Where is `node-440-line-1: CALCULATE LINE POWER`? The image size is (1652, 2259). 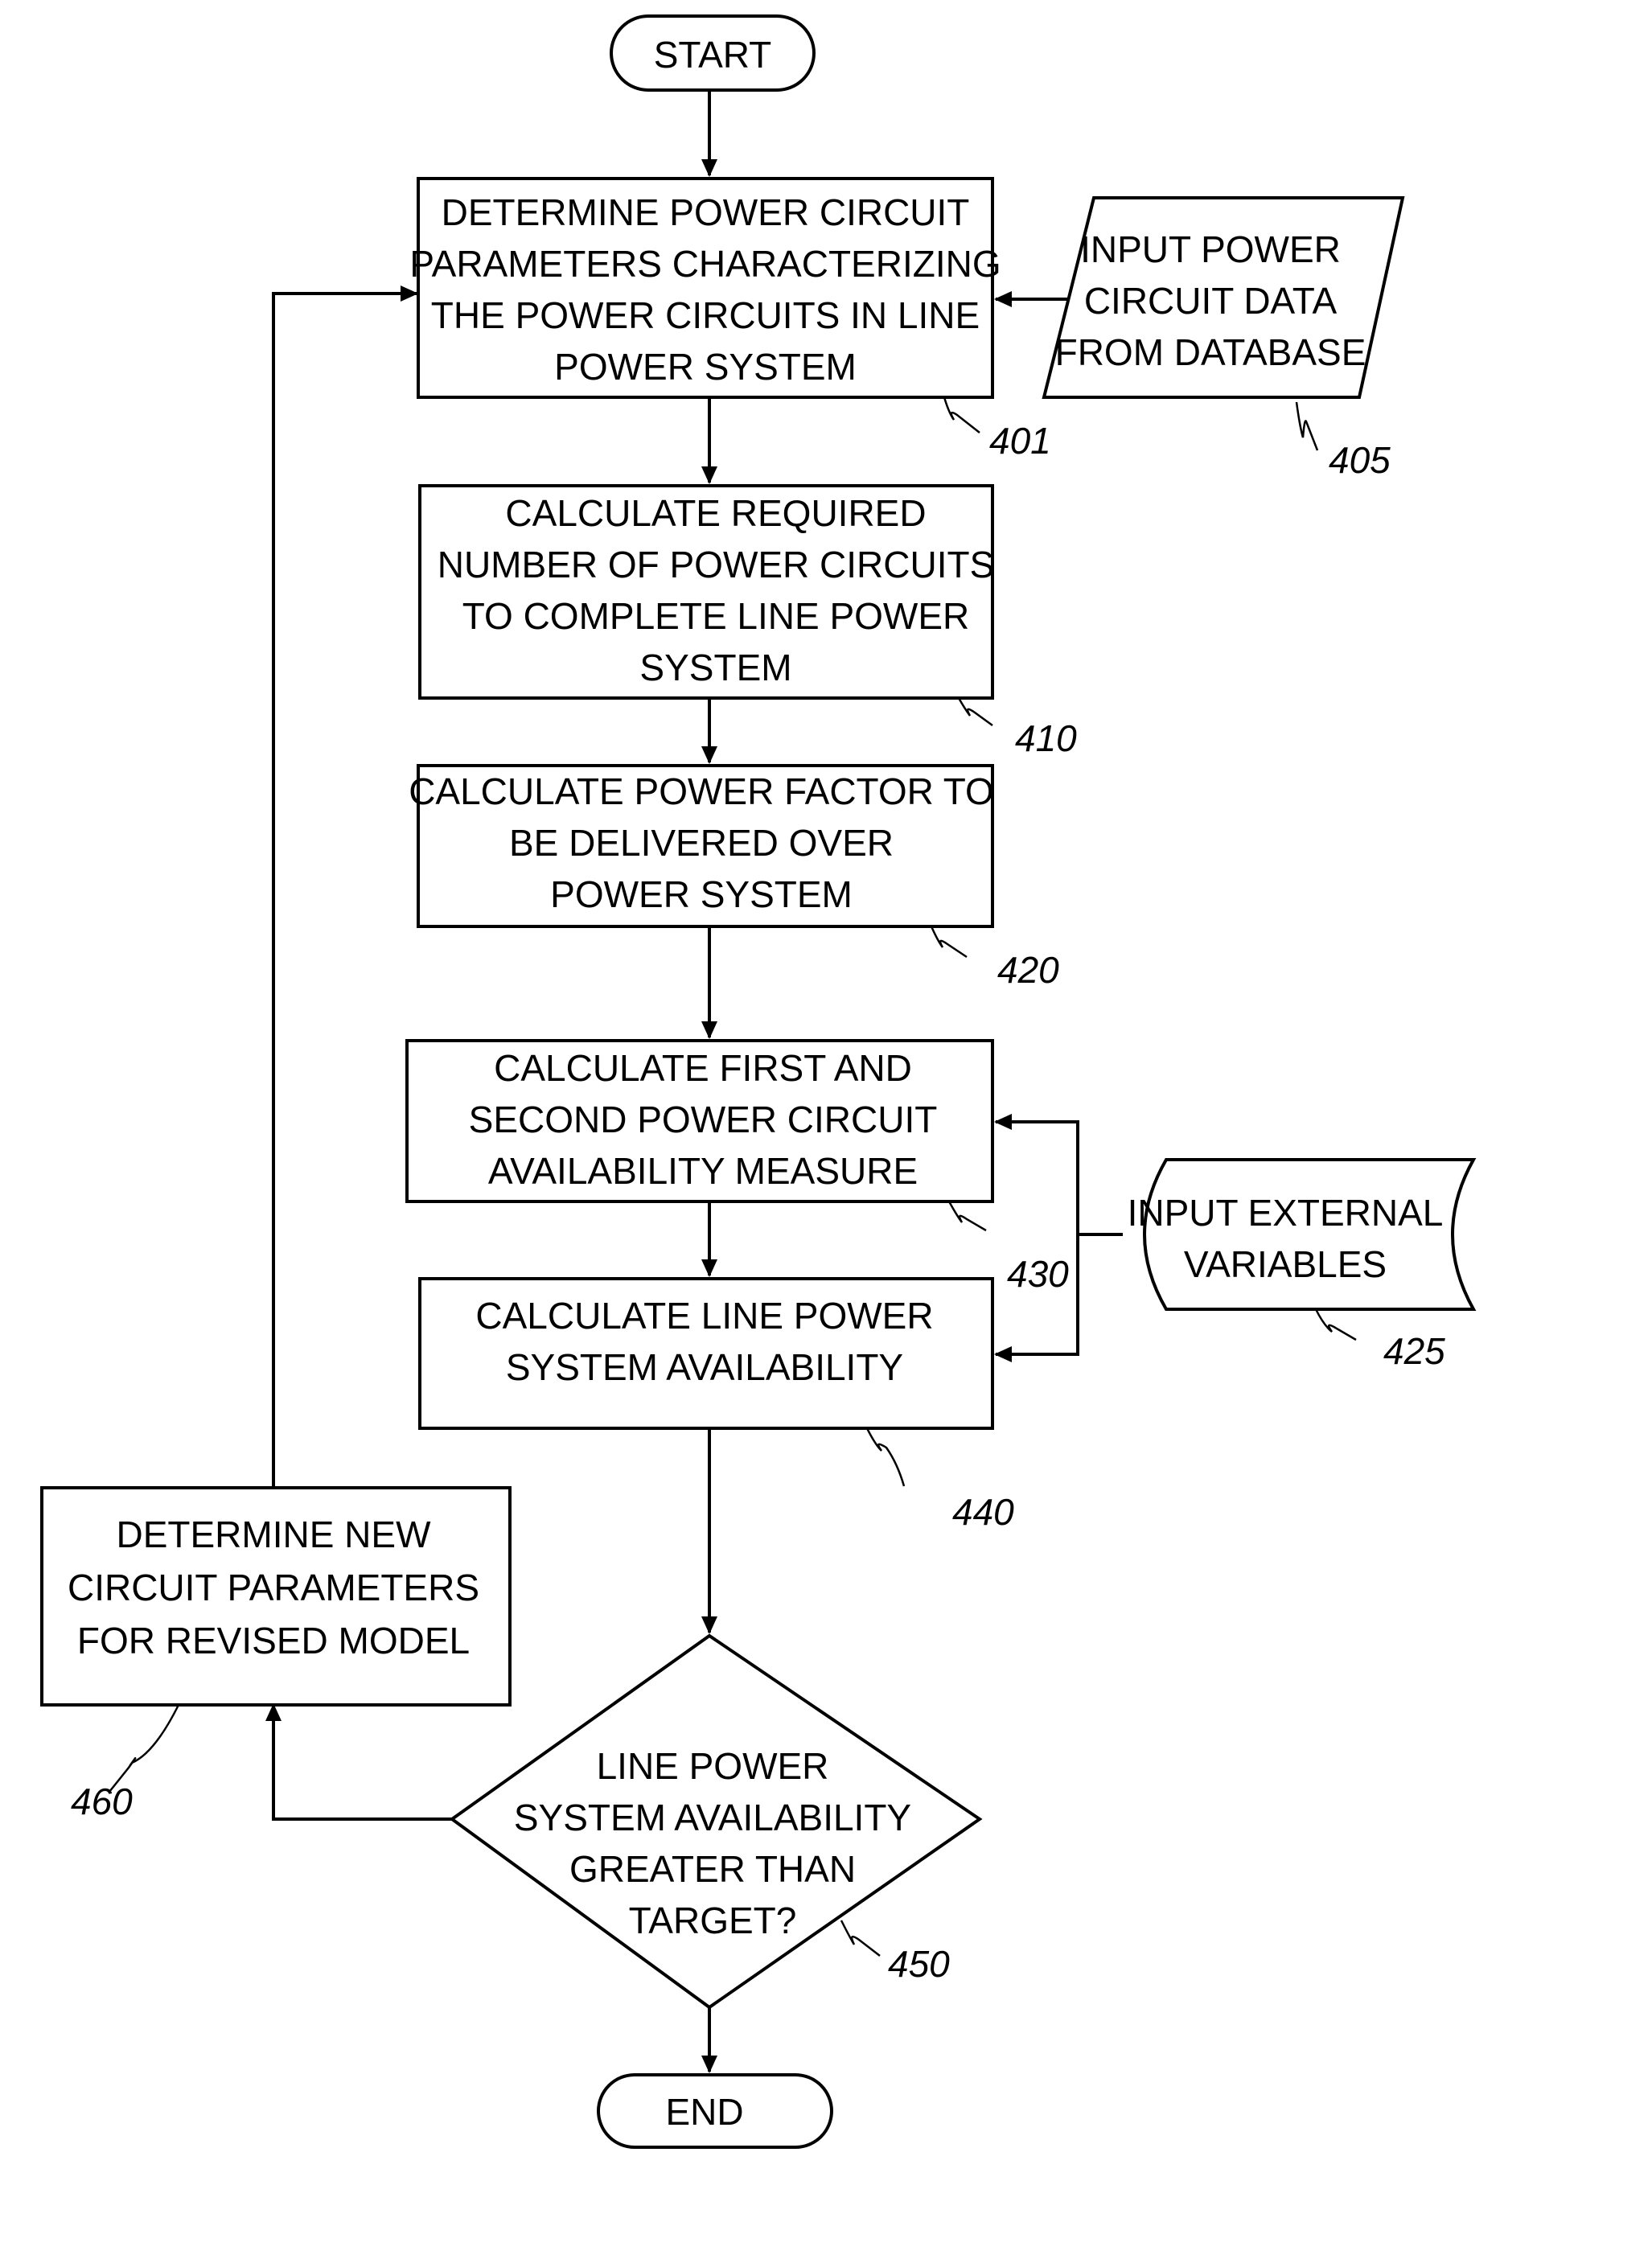 node-440-line-1: CALCULATE LINE POWER is located at coordinates (704, 1316).